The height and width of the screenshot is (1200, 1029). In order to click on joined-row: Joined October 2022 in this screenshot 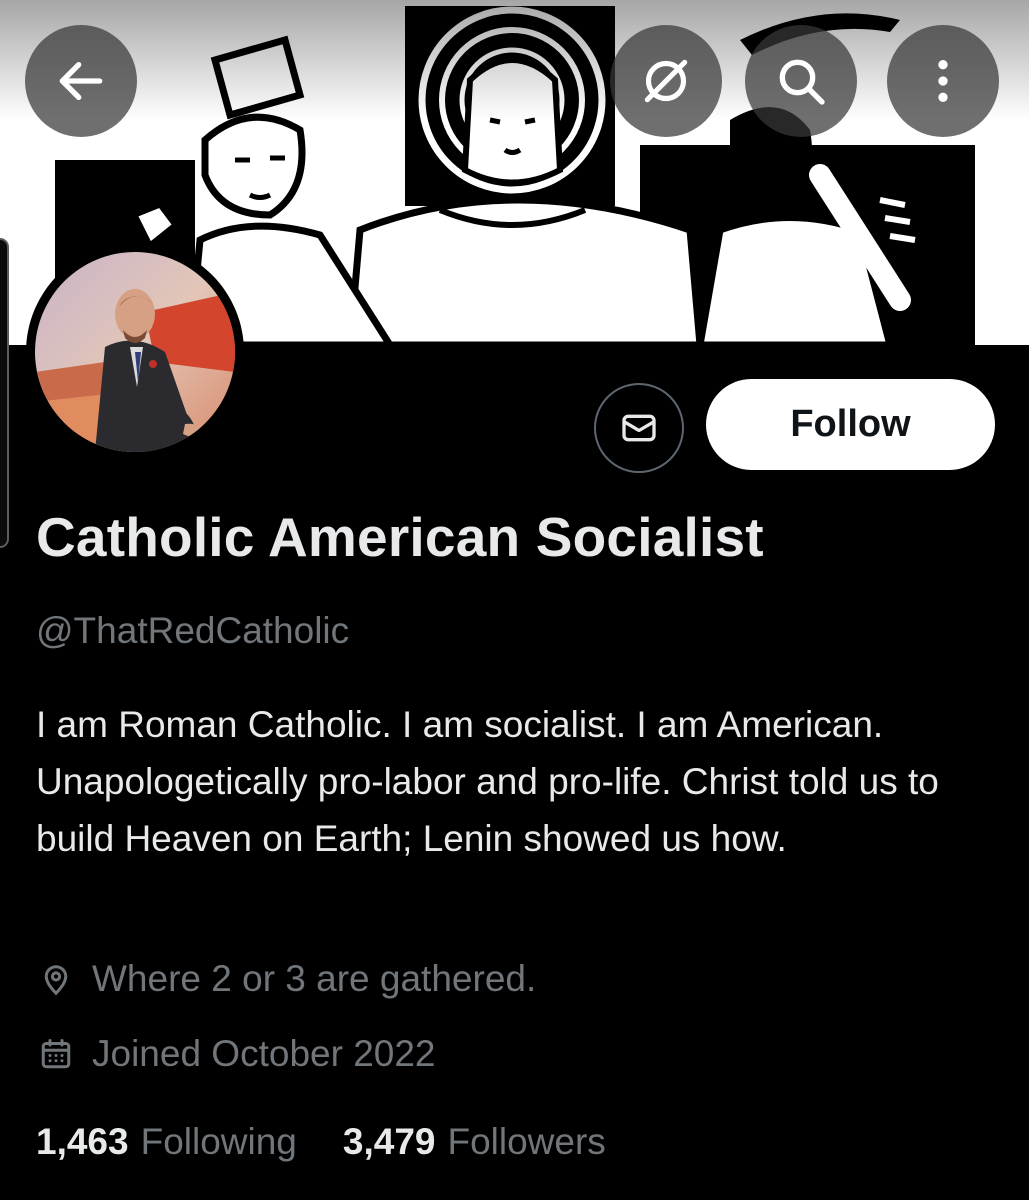, I will do `click(236, 1054)`.